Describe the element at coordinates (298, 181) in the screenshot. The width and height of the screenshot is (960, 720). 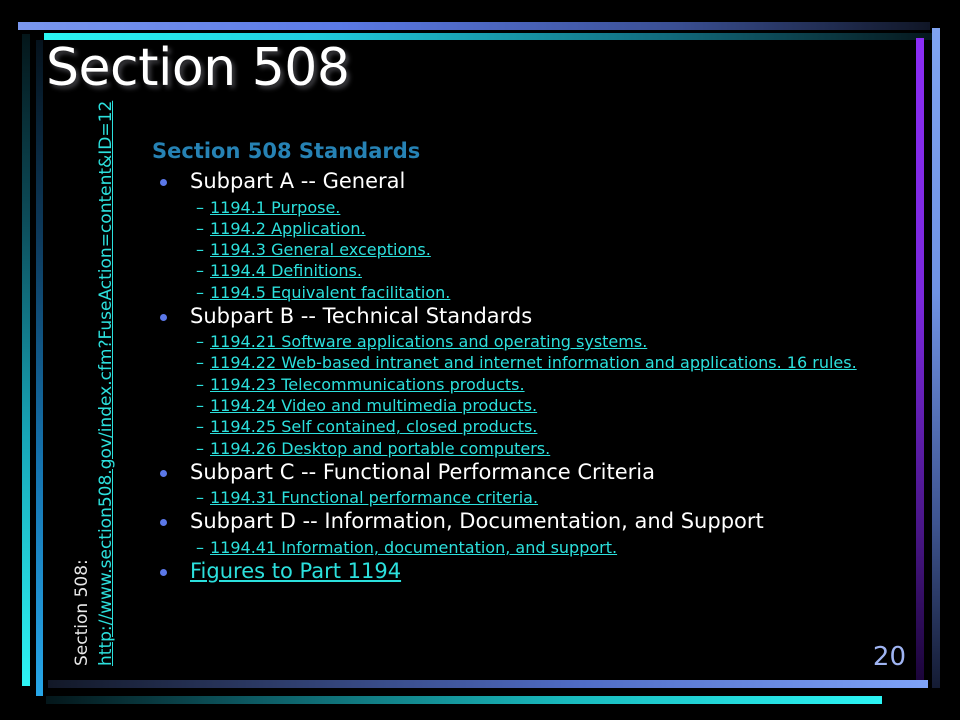
I see `outline-item-level1-label: Subpart A -- General` at that location.